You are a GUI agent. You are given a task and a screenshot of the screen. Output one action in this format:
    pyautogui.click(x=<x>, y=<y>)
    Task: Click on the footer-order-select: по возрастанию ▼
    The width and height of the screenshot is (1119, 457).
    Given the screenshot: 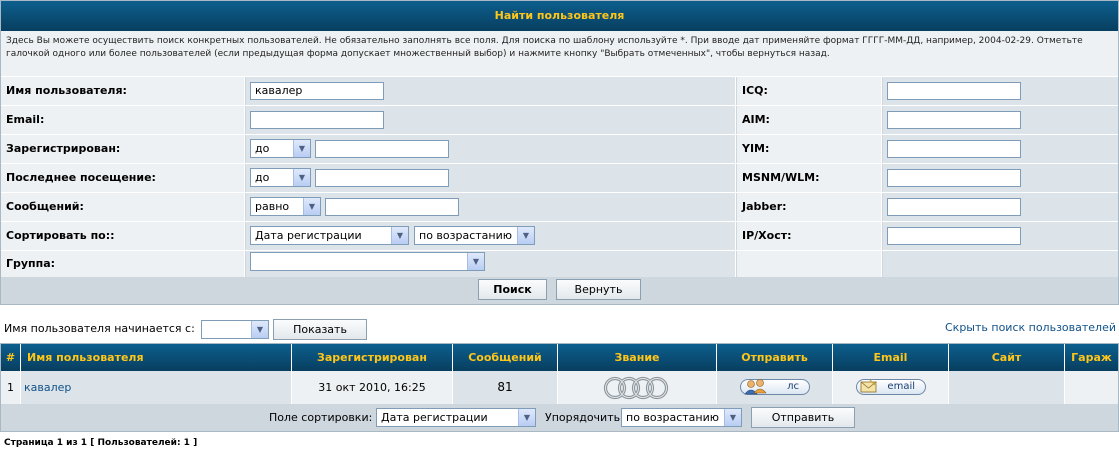 What is the action you would take?
    pyautogui.click(x=681, y=417)
    